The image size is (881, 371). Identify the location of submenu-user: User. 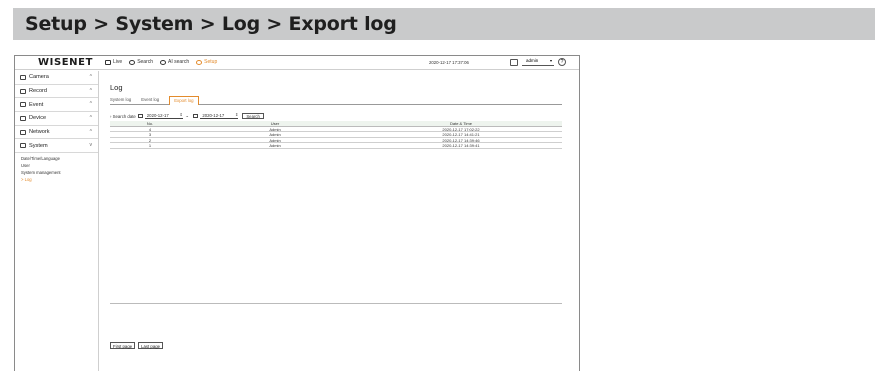
(59, 166).